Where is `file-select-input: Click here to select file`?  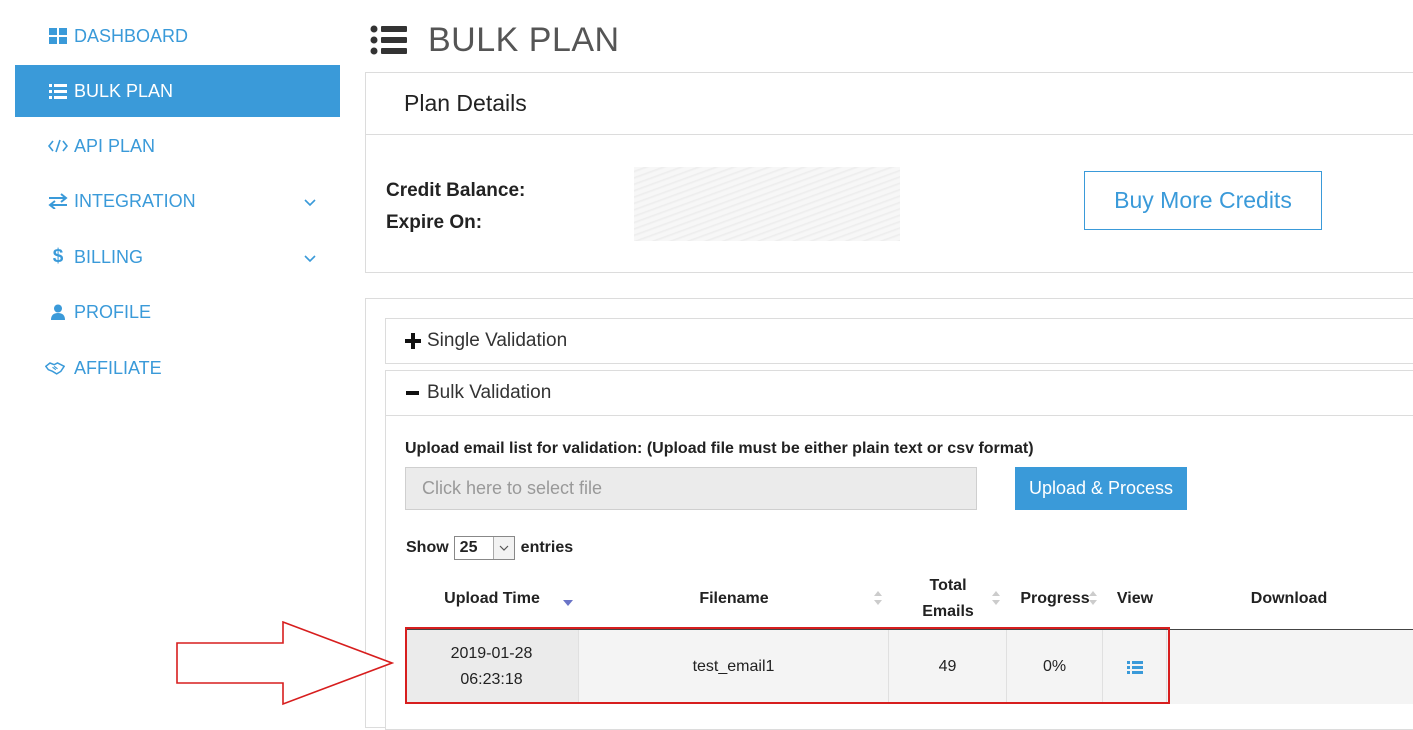
file-select-input: Click here to select file is located at coordinates (691, 488).